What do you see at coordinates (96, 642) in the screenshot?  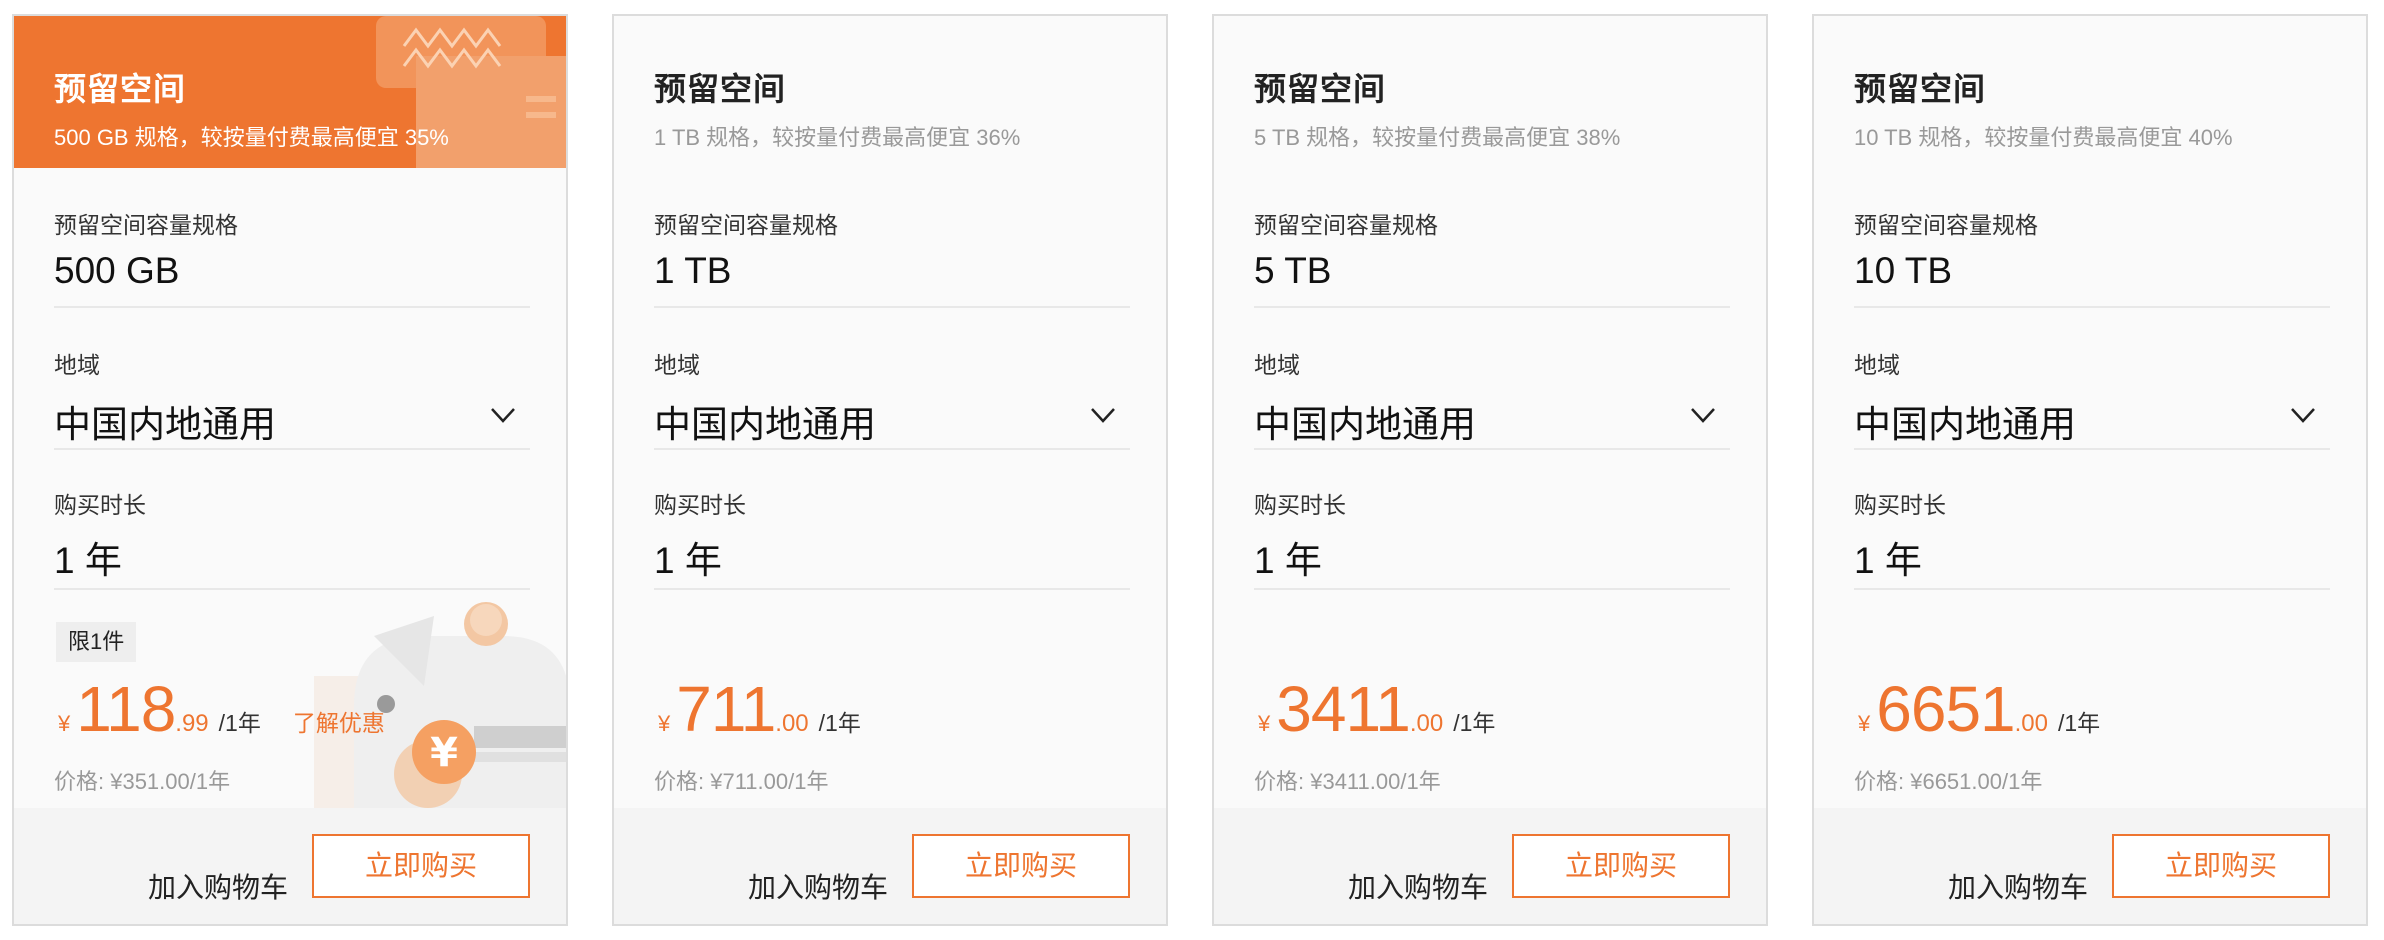 I see `limit-badge: 限1件` at bounding box center [96, 642].